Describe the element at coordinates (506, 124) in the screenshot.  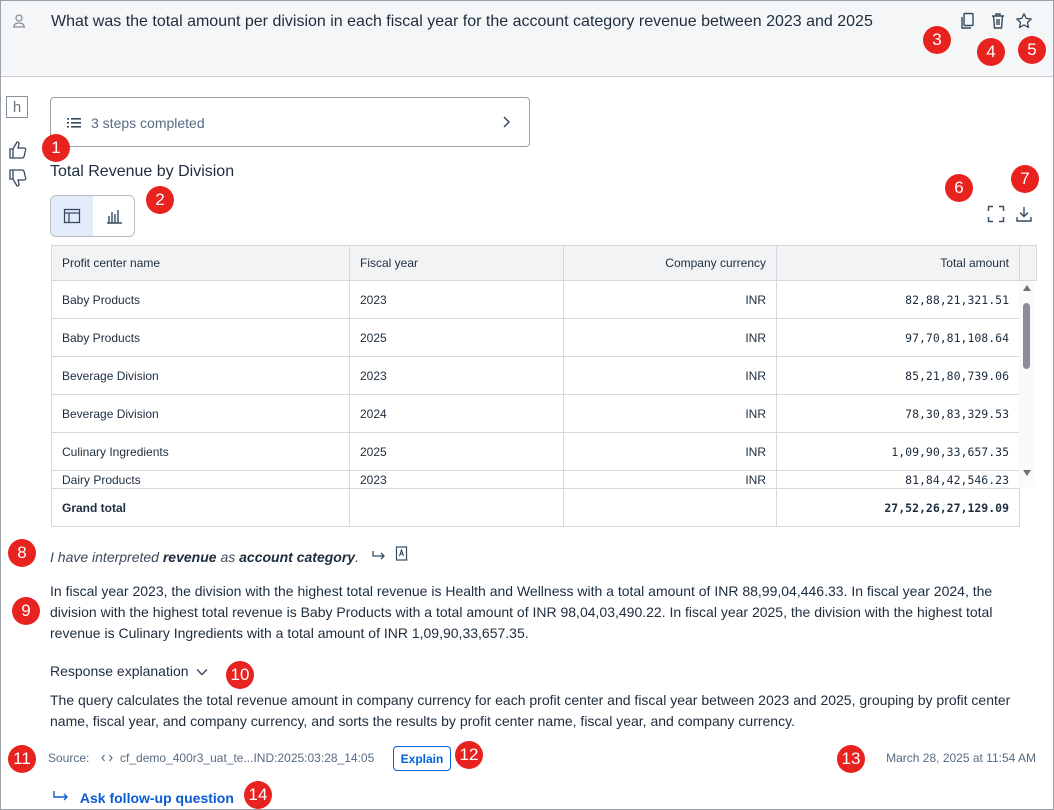
I see `chevron-right-icon` at that location.